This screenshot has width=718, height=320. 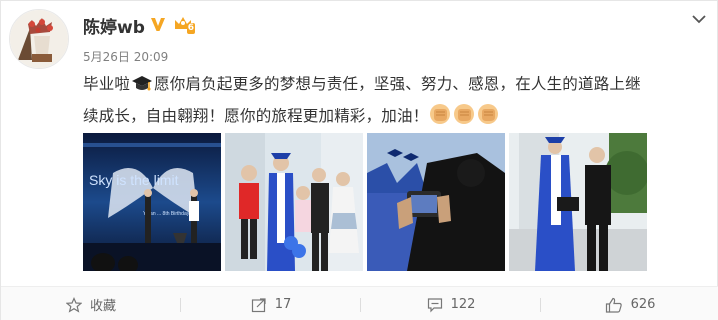 I want to click on like-button: 626, so click(x=629, y=303).